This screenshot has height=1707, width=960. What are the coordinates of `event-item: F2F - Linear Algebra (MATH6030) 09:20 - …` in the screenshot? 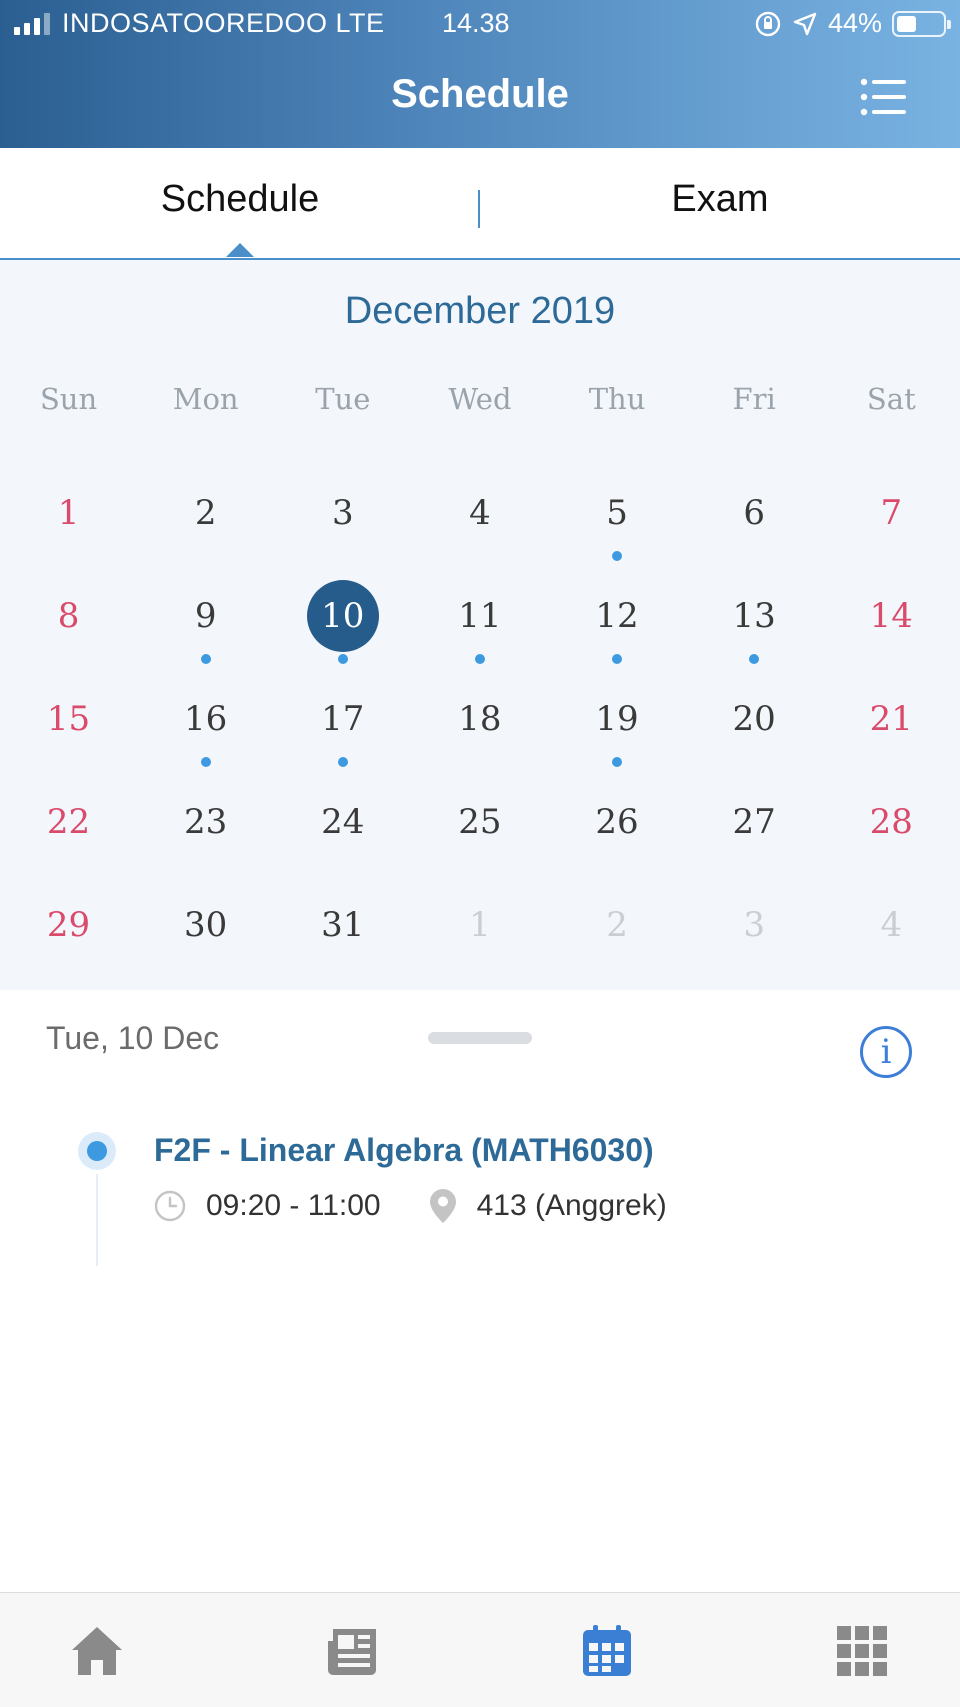 It's located at (480, 1200).